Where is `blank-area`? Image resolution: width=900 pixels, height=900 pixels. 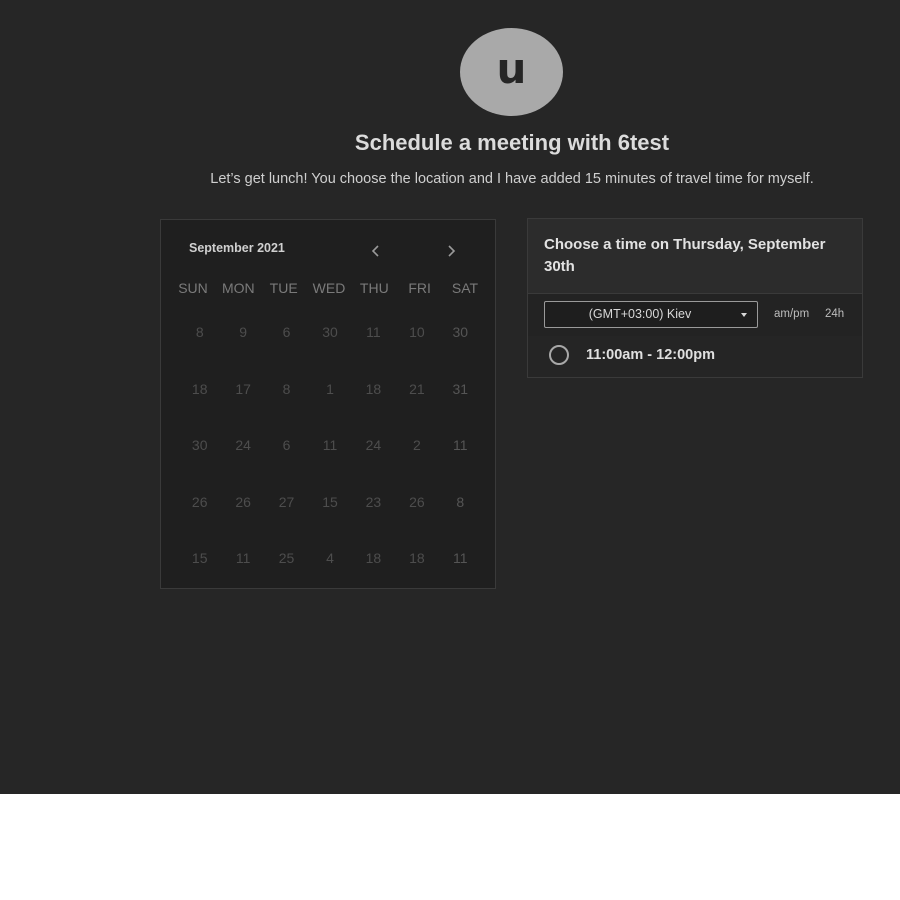
blank-area is located at coordinates (450, 847).